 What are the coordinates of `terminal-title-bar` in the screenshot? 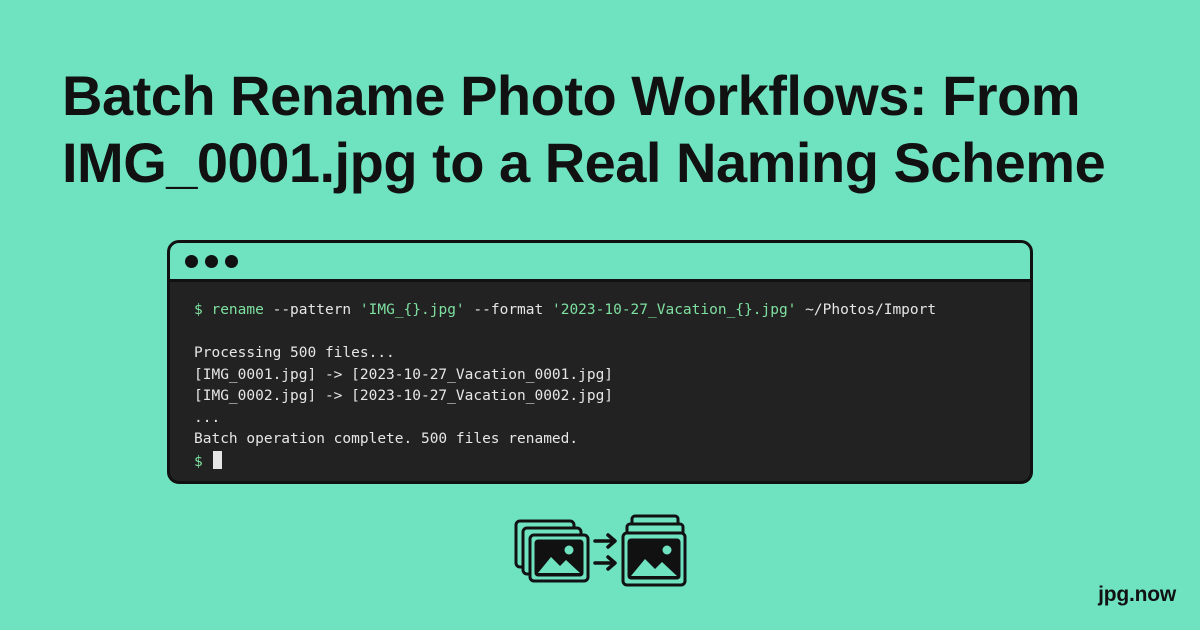 It's located at (600, 262).